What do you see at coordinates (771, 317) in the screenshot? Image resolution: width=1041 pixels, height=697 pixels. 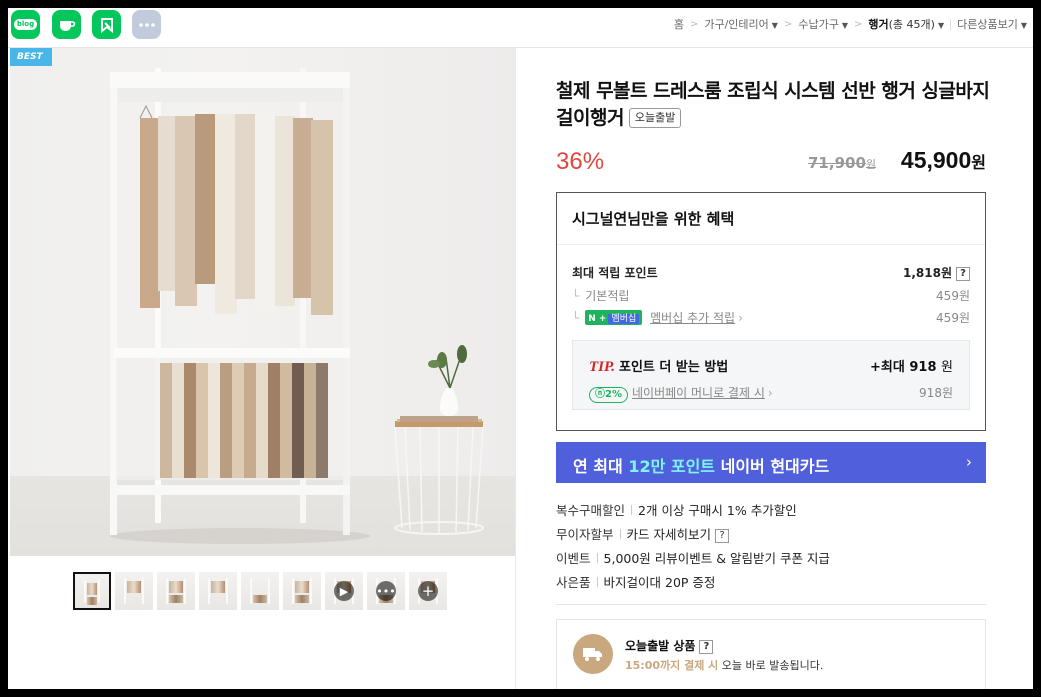 I see `membership-points-row: └ N + 멤버십 멤버십 추가 적립 › 459원` at bounding box center [771, 317].